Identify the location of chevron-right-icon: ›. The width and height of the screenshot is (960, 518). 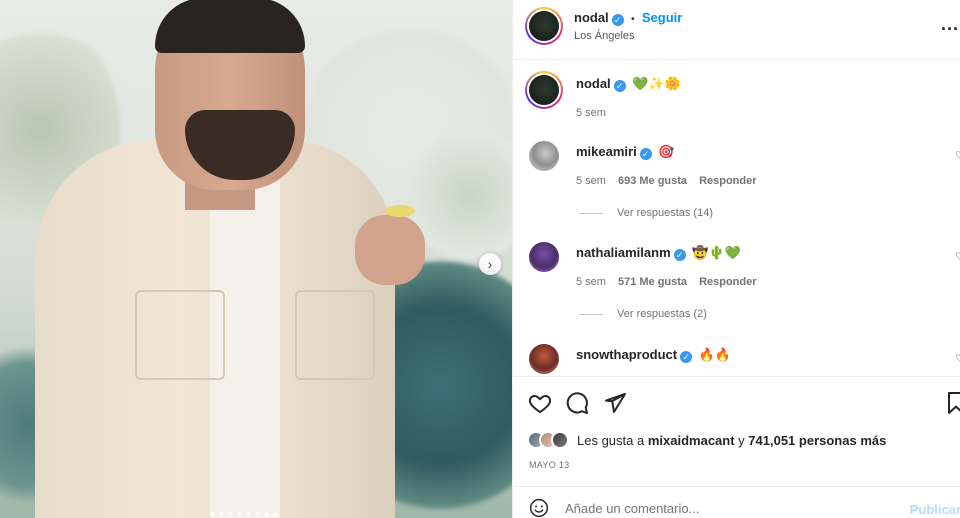
(490, 264).